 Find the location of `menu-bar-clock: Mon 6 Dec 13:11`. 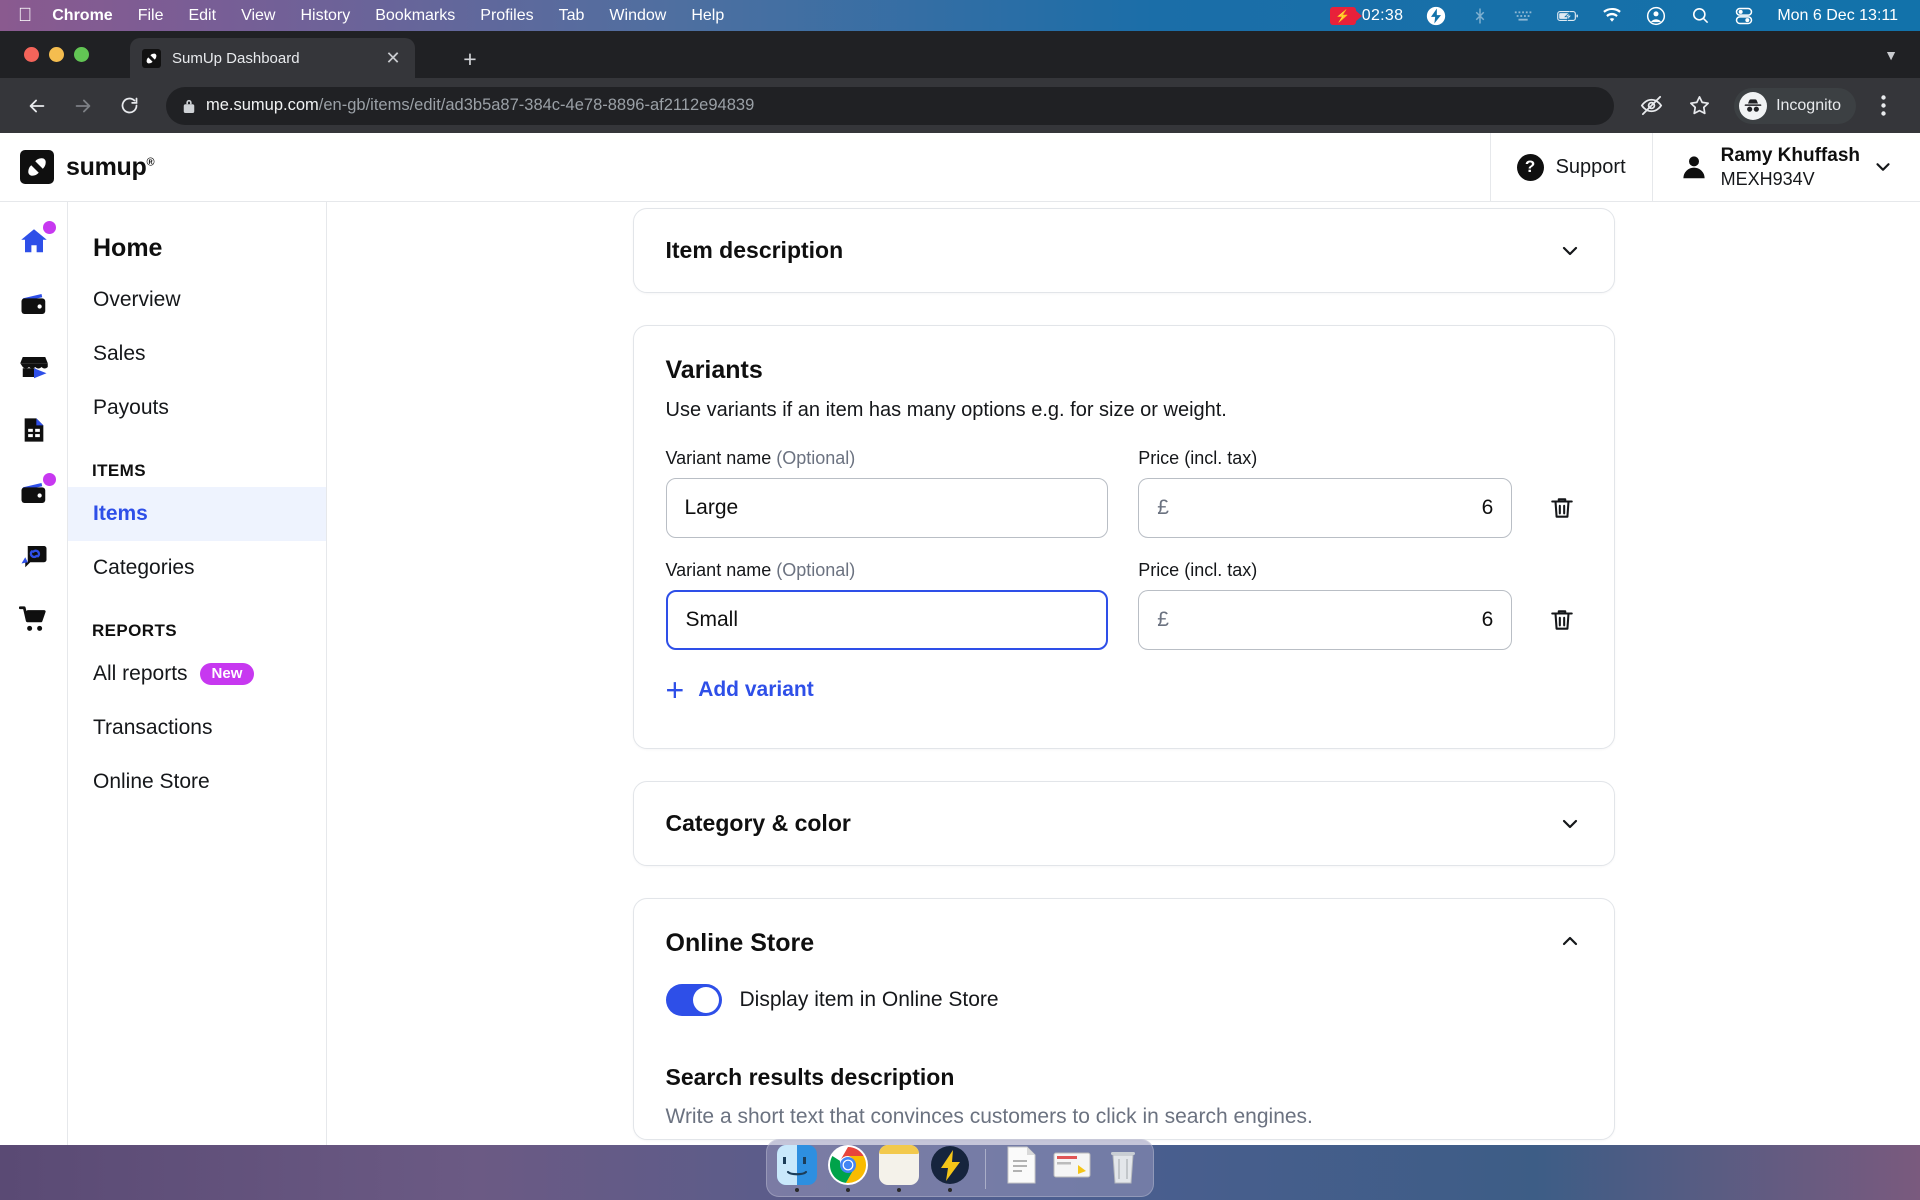

menu-bar-clock: Mon 6 Dec 13:11 is located at coordinates (1837, 16).